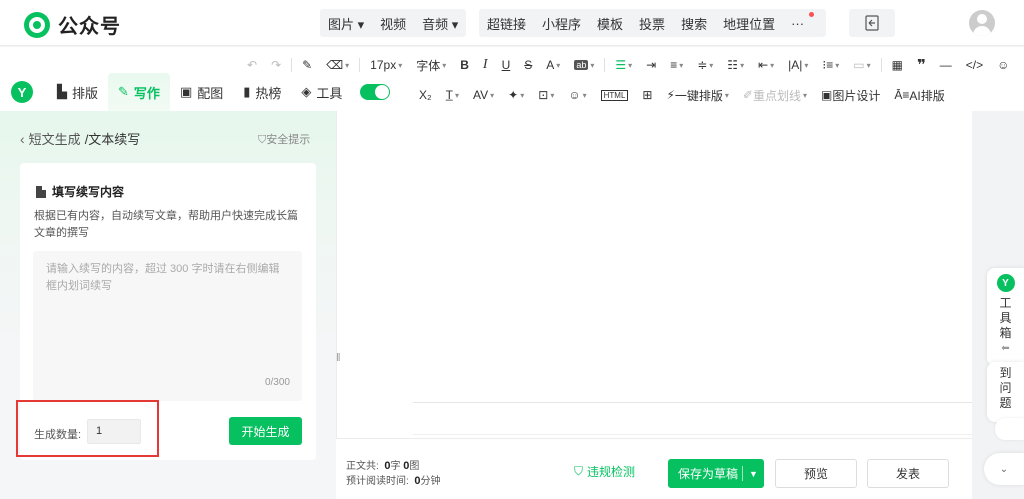 The image size is (1024, 499). I want to click on tab-layout: ▙ 排版, so click(77, 92).